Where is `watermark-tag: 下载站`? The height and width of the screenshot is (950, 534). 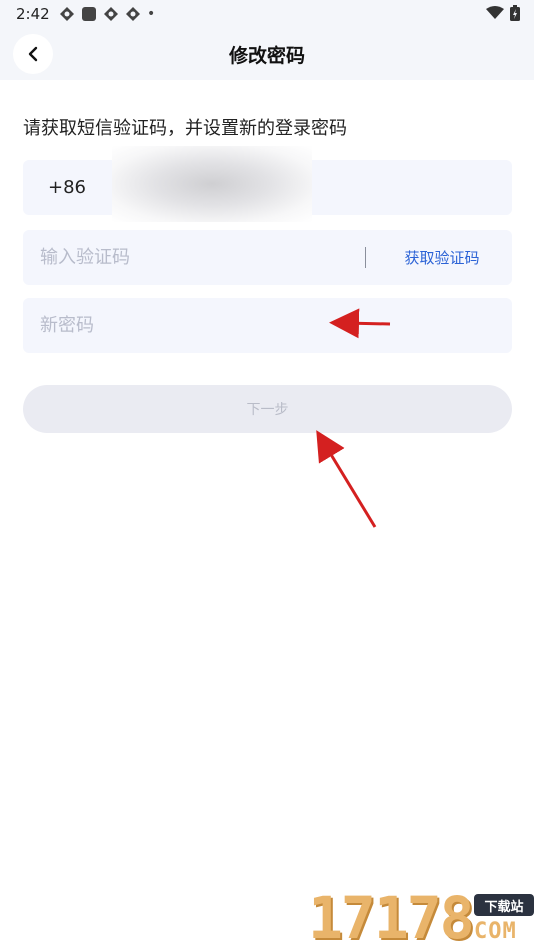 watermark-tag: 下载站 is located at coordinates (504, 905).